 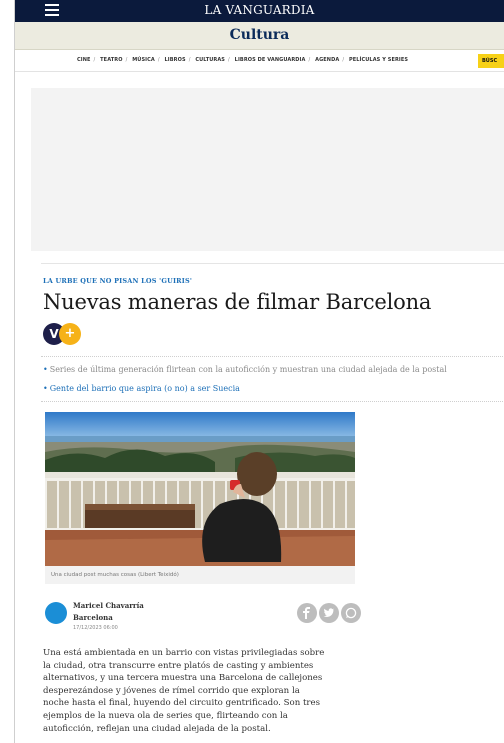 What do you see at coordinates (307, 613) in the screenshot?
I see `facebook-share-icon` at bounding box center [307, 613].